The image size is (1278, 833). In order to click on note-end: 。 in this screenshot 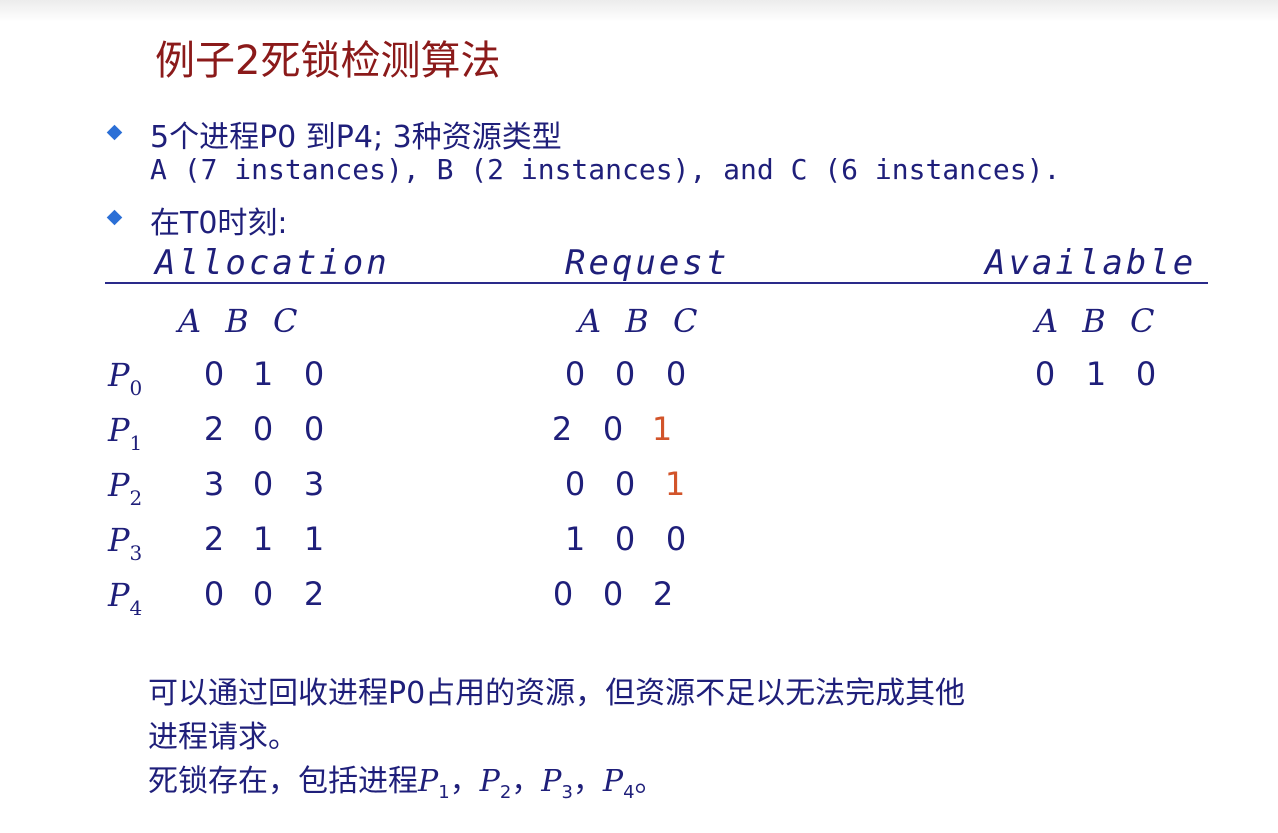, I will do `click(649, 781)`.